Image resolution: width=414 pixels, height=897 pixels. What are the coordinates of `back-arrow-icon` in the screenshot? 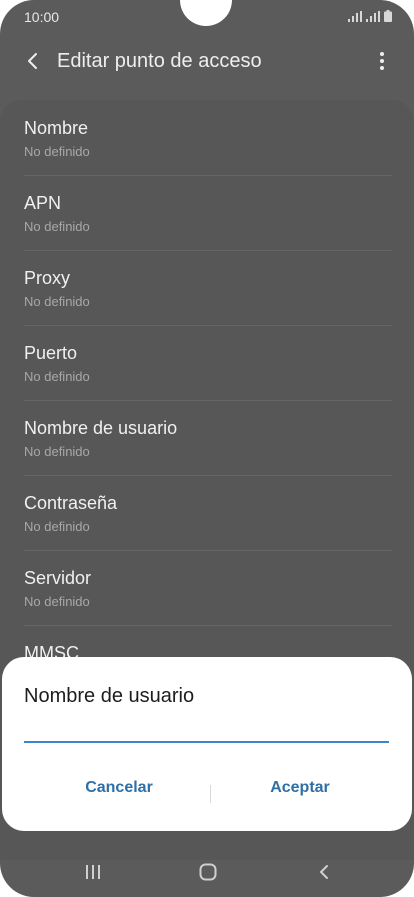 It's located at (324, 872).